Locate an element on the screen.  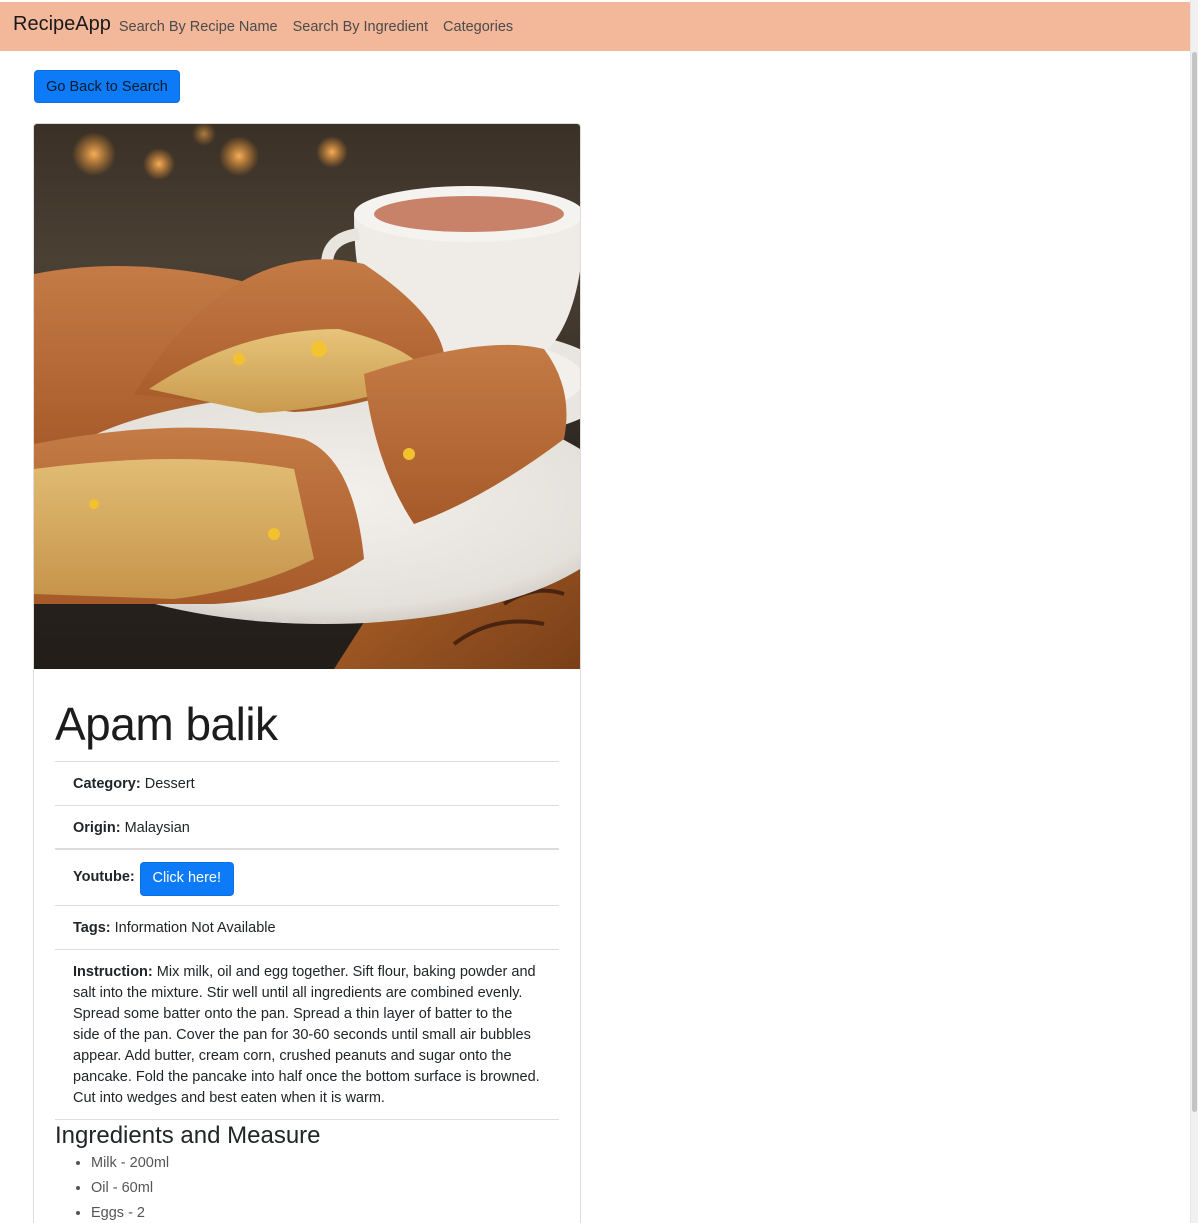
ingredients-list: Milk - 200ml Oil - 60ml Eggs - 2 is located at coordinates (307, 1187).